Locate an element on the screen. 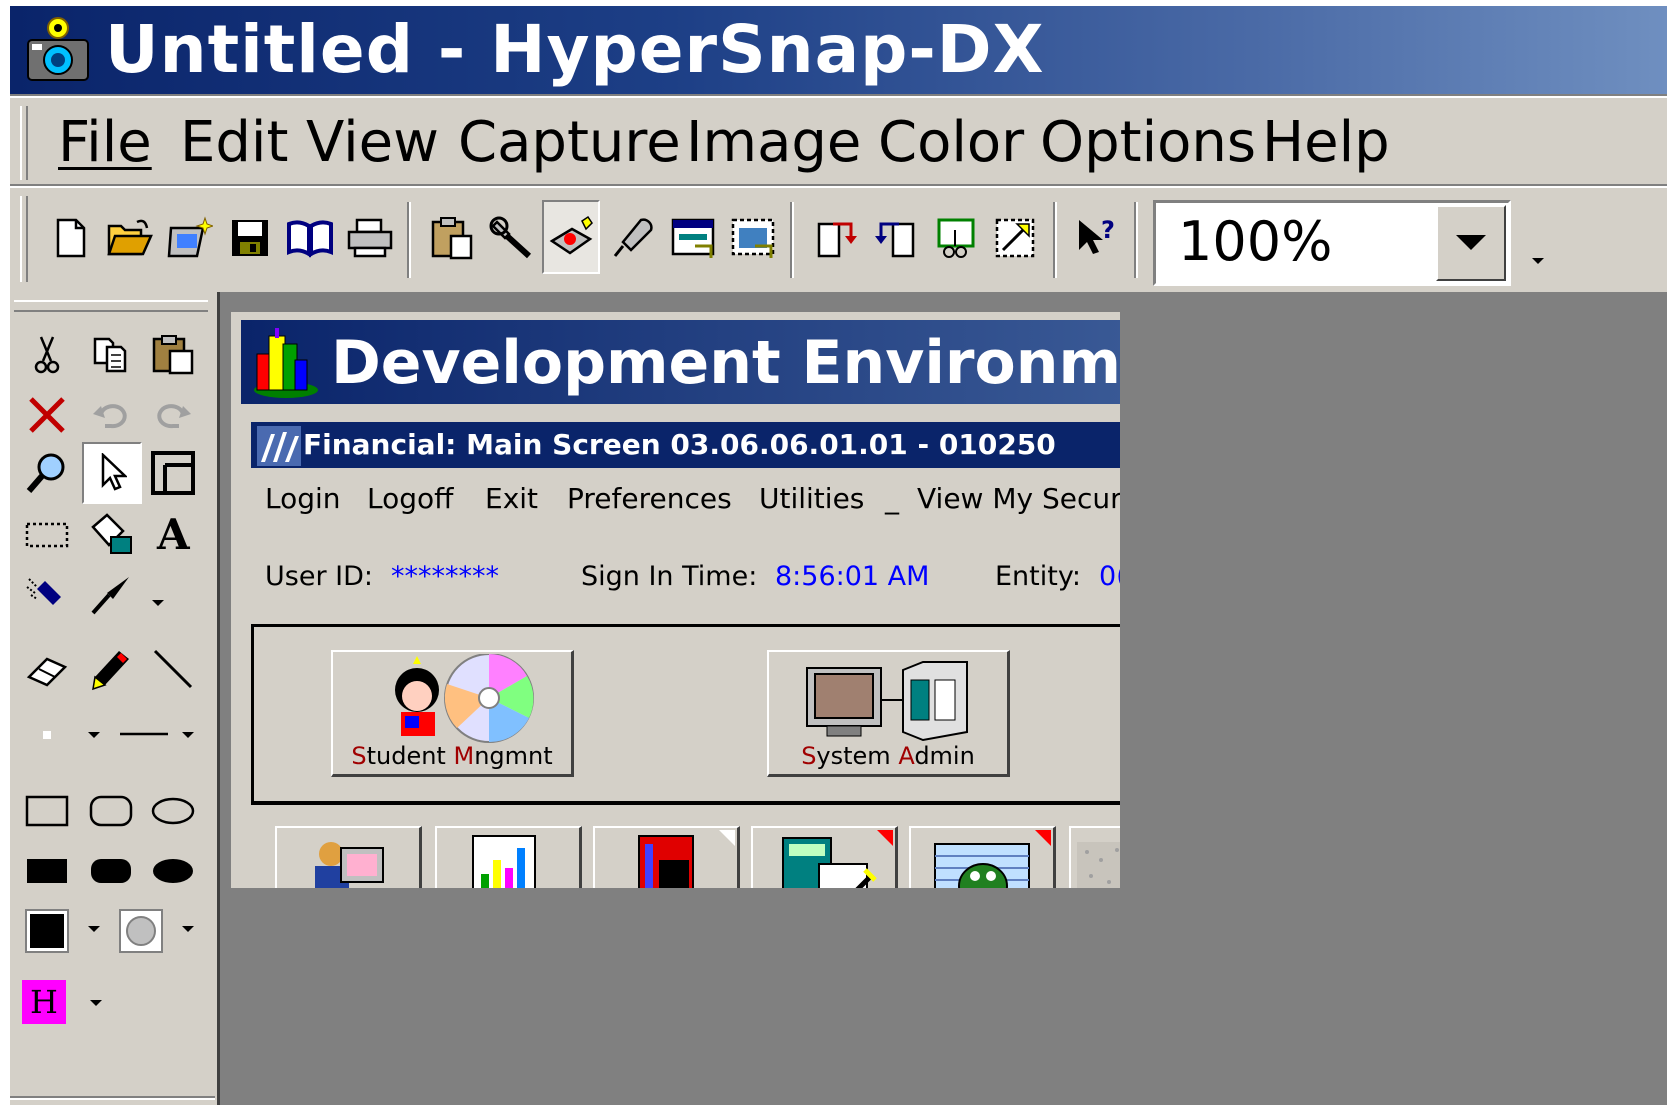 The width and height of the screenshot is (1667, 1105). crop-icon is located at coordinates (956, 238).